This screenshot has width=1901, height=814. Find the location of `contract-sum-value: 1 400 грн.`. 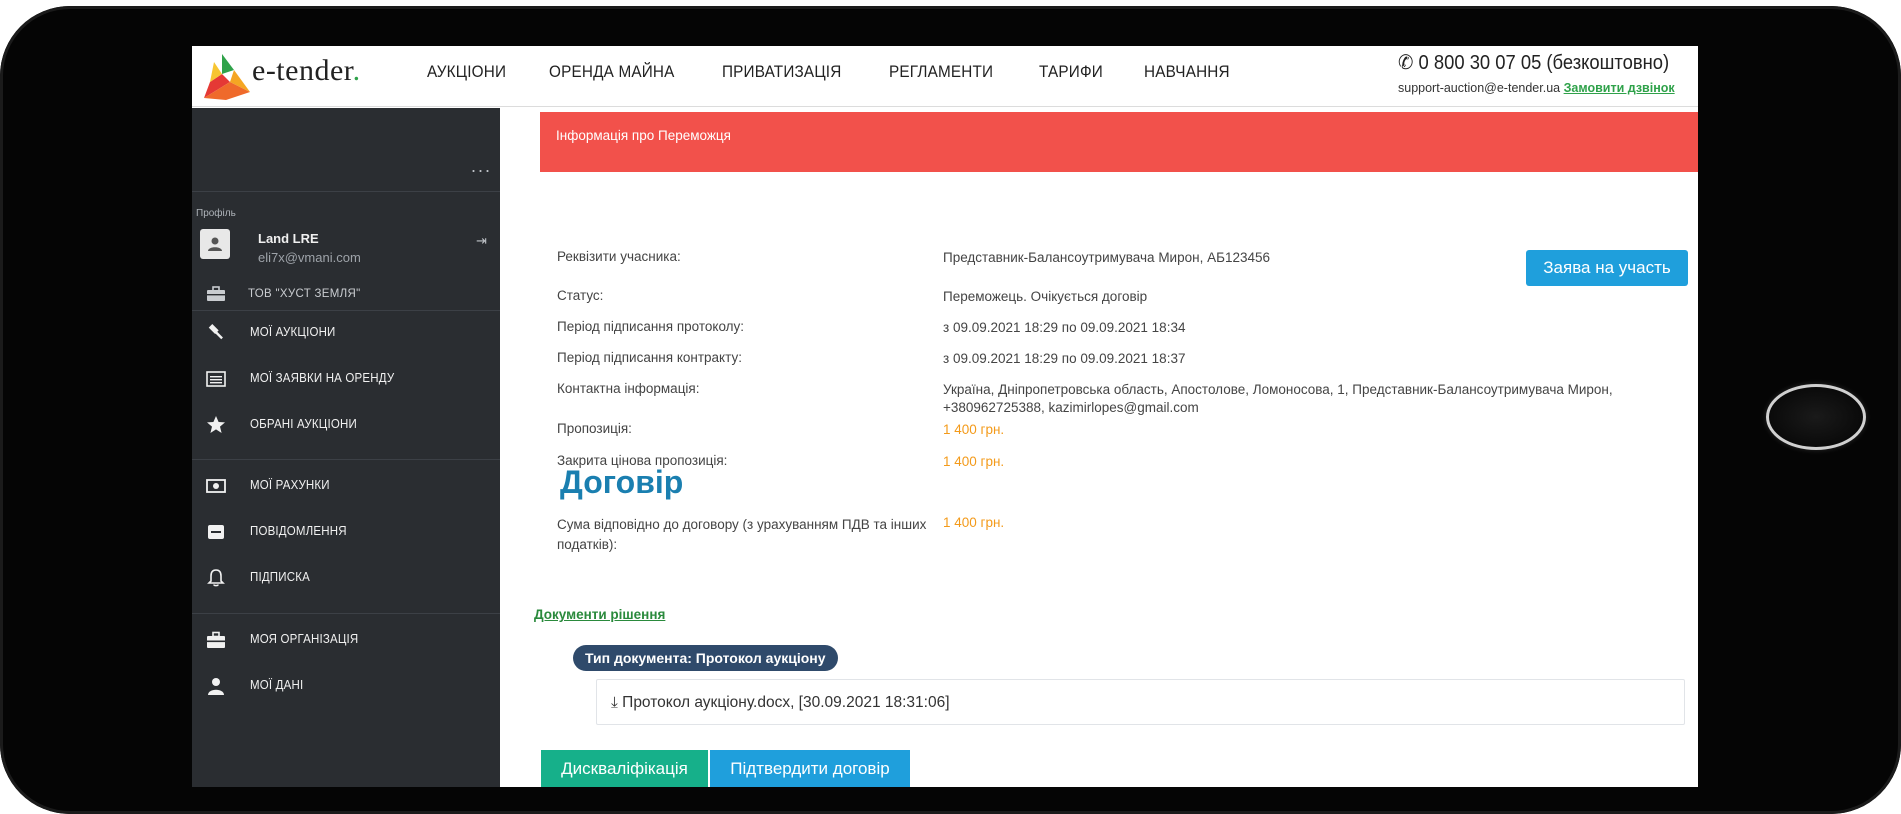

contract-sum-value: 1 400 грн. is located at coordinates (974, 522).